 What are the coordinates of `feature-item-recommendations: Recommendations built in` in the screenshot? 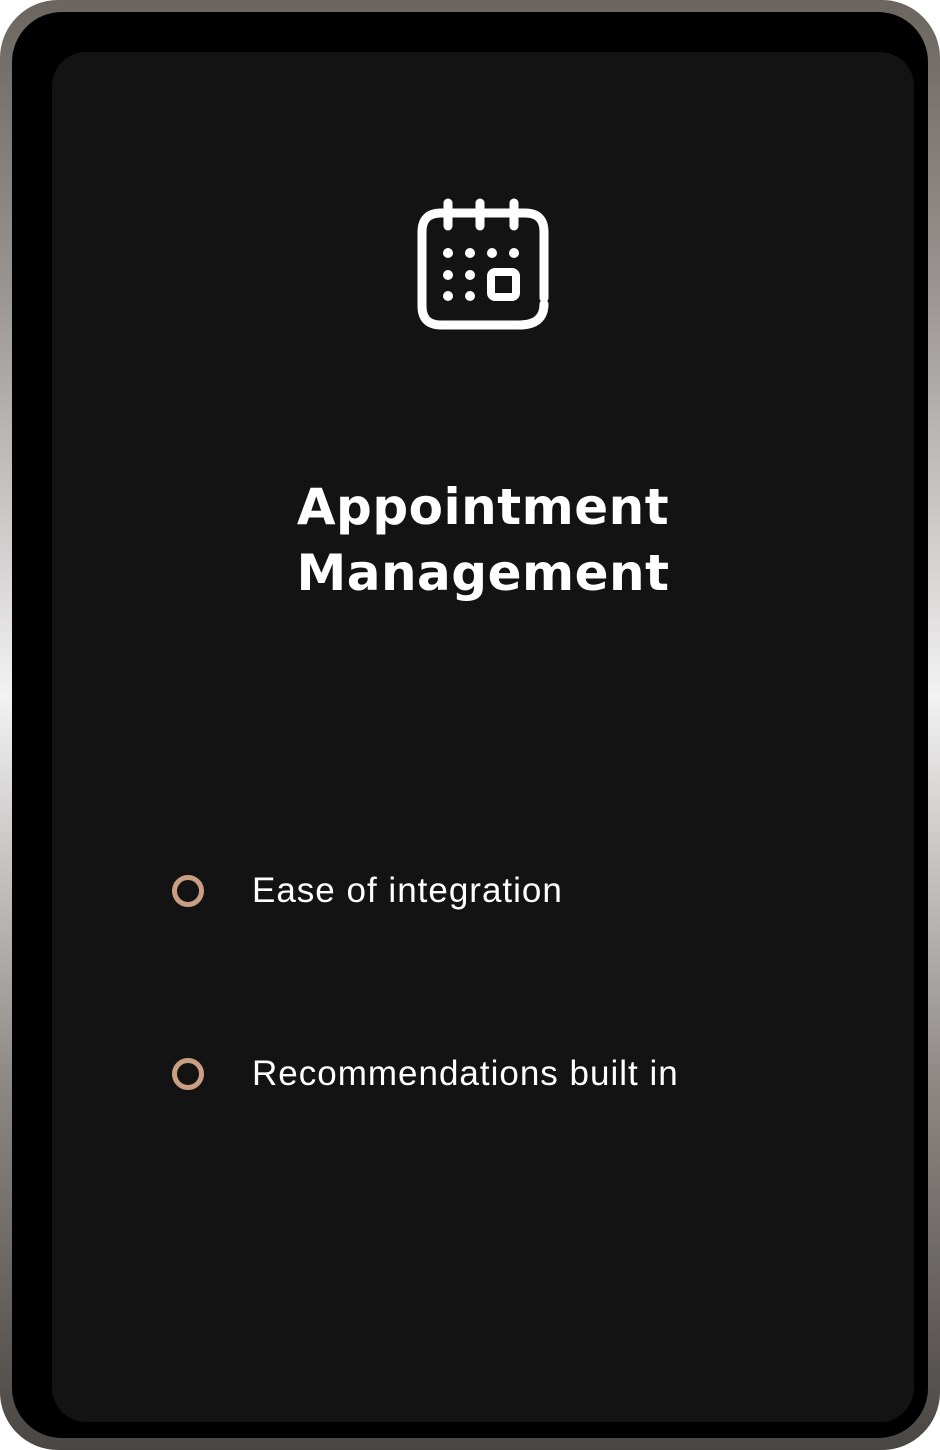 It's located at (425, 1074).